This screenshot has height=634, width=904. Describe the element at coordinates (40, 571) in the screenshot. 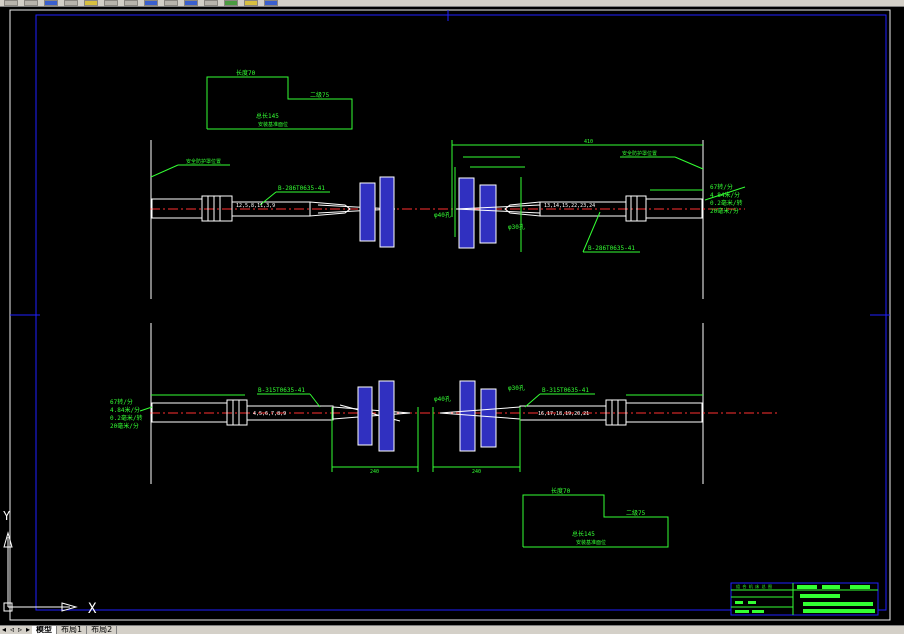

I see `ucs-icon` at that location.